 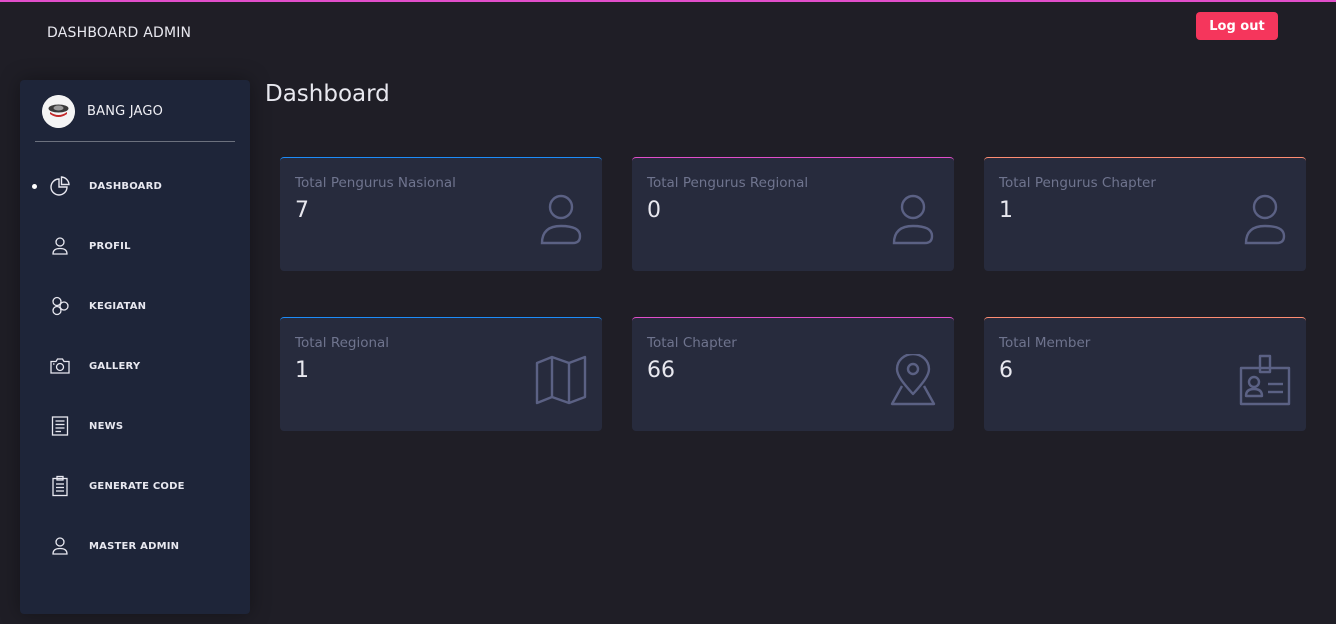 What do you see at coordinates (115, 366) in the screenshot?
I see `sidebar-item-label: GALLERY` at bounding box center [115, 366].